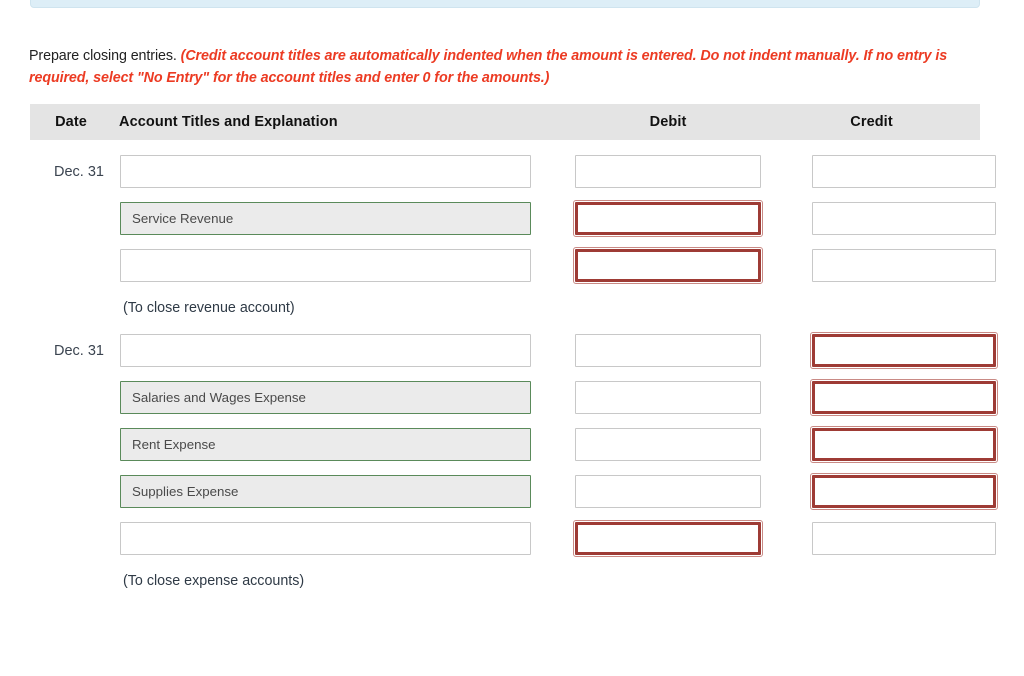 This screenshot has height=676, width=1024. I want to click on instructions-lead: Prepare closing entries., so click(103, 56).